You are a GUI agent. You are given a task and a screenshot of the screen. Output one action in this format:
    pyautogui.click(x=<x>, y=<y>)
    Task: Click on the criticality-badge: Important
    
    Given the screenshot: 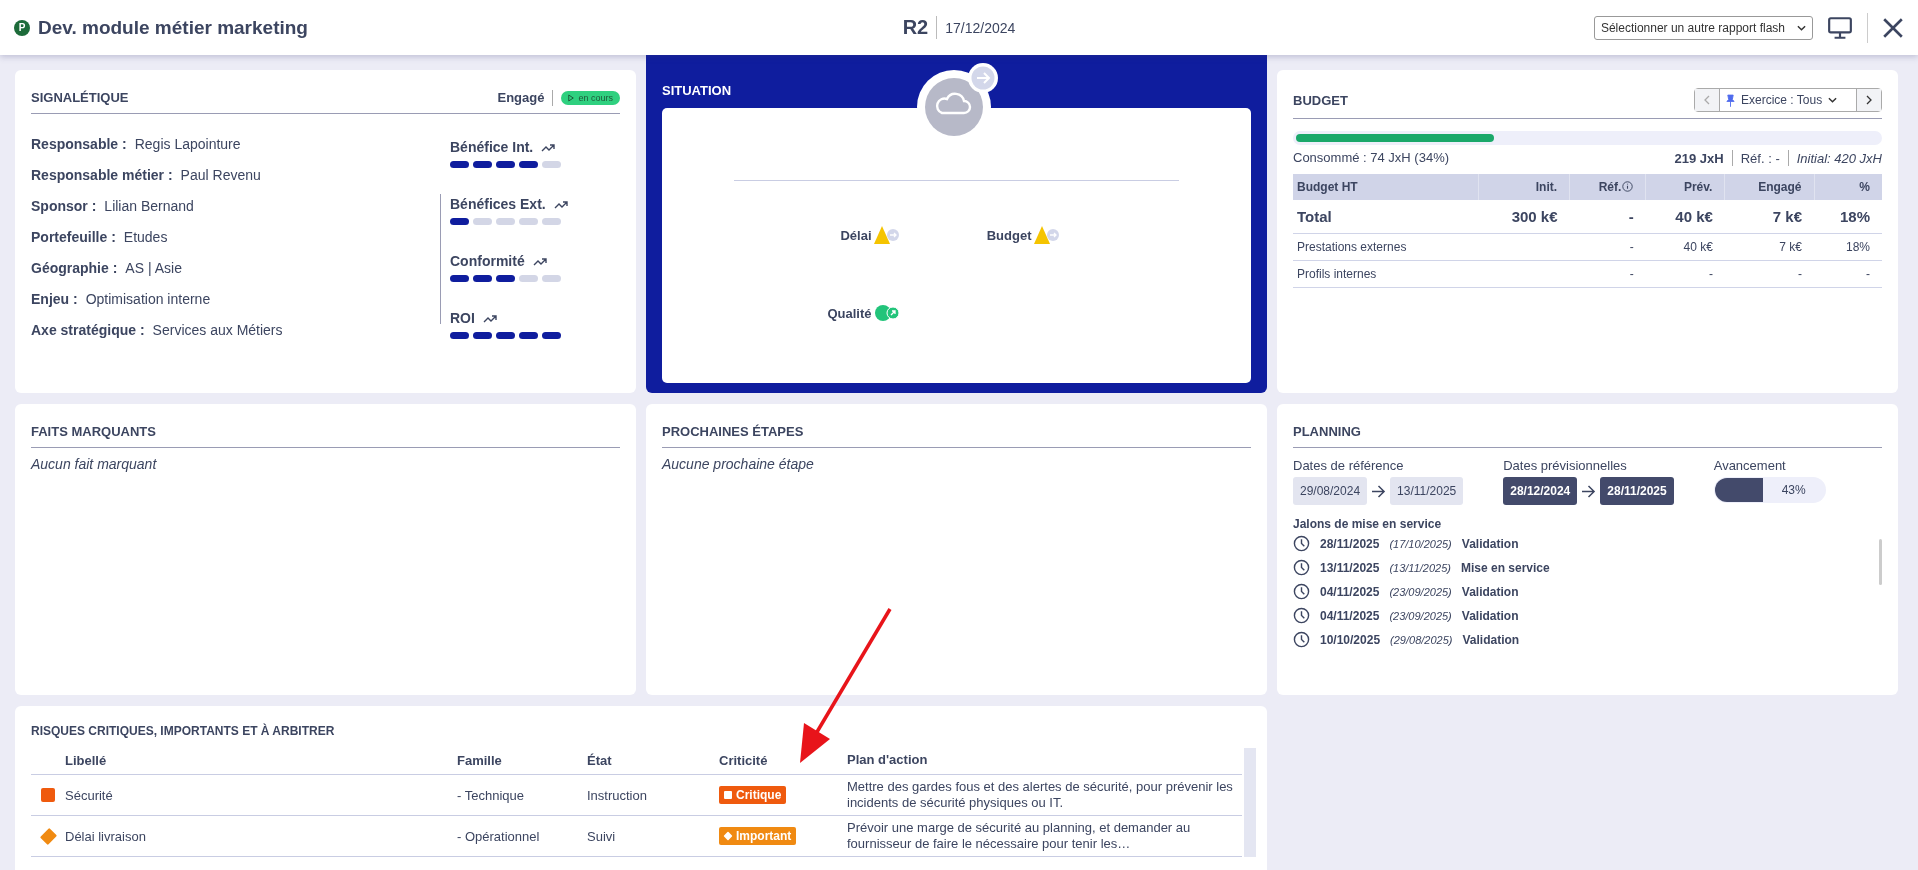 What is the action you would take?
    pyautogui.click(x=758, y=836)
    